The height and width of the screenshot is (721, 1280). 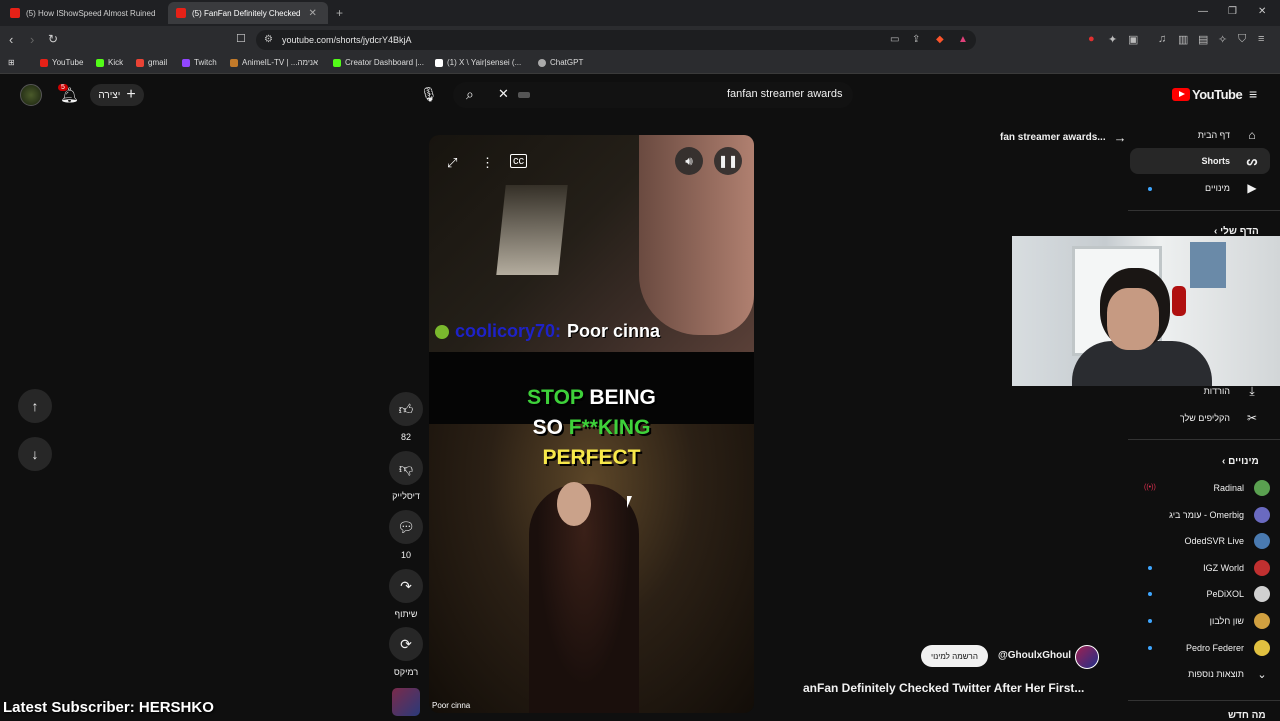 What do you see at coordinates (1205, 568) in the screenshot?
I see `subscription-igz-world: IGZ World` at bounding box center [1205, 568].